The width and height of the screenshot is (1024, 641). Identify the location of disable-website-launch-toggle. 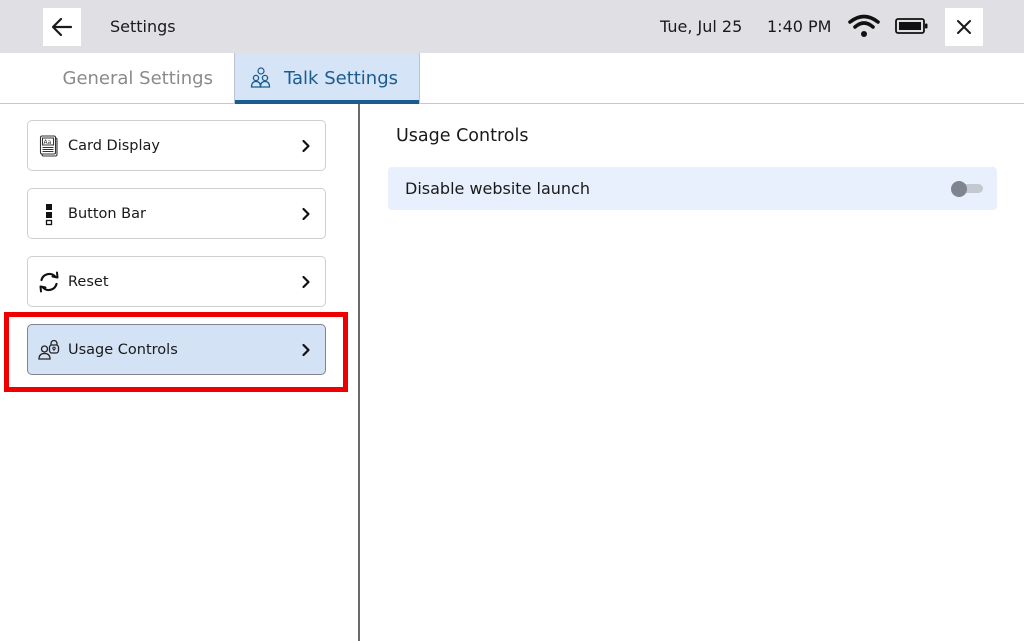
(967, 189).